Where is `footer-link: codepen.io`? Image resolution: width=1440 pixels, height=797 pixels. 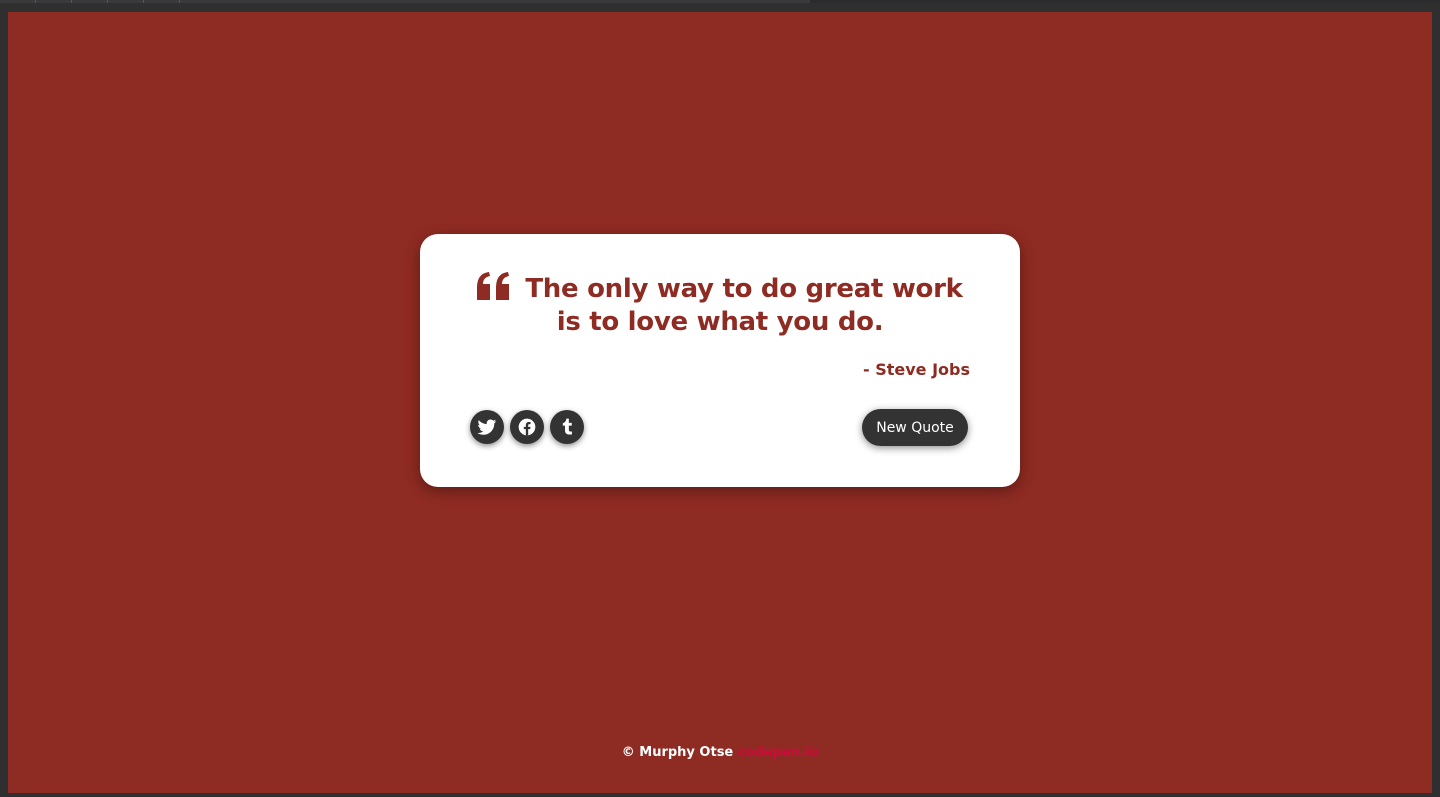
footer-link: codepen.io is located at coordinates (778, 752).